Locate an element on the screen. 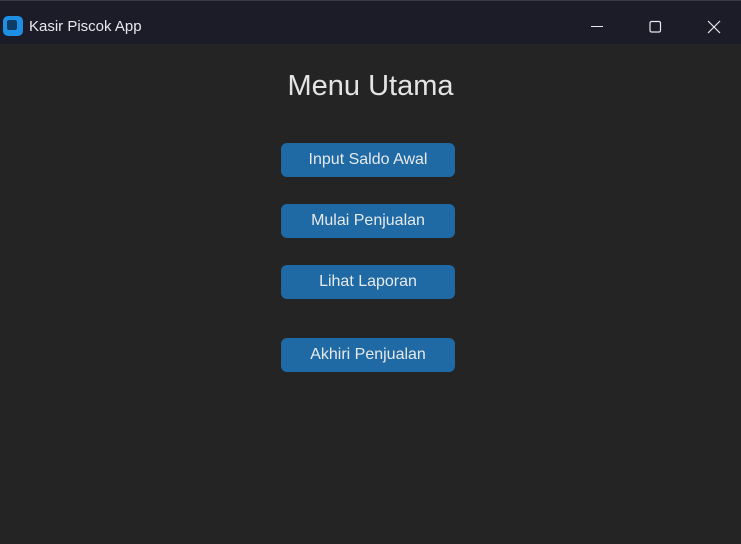  app-icon is located at coordinates (13, 26).